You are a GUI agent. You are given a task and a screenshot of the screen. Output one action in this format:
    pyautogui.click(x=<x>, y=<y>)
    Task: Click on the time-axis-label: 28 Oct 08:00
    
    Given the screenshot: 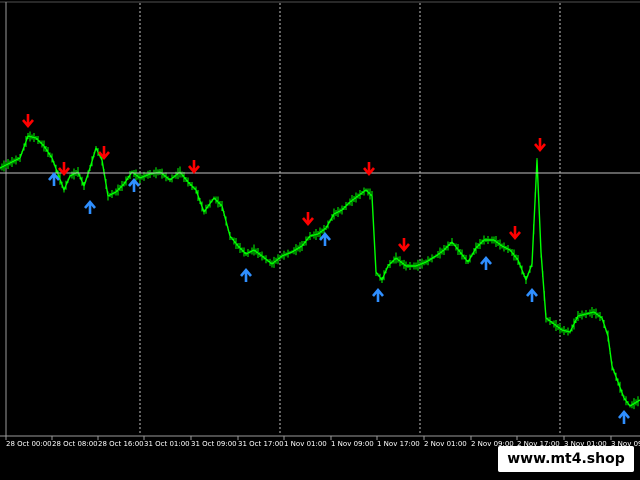 What is the action you would take?
    pyautogui.click(x=75, y=444)
    